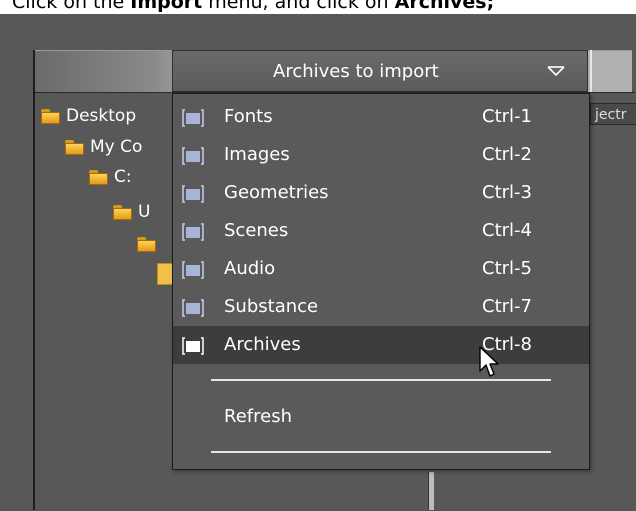 The width and height of the screenshot is (636, 511). Describe the element at coordinates (381, 307) in the screenshot. I see `menu-item-substance: Substance Ctrl-7` at that location.